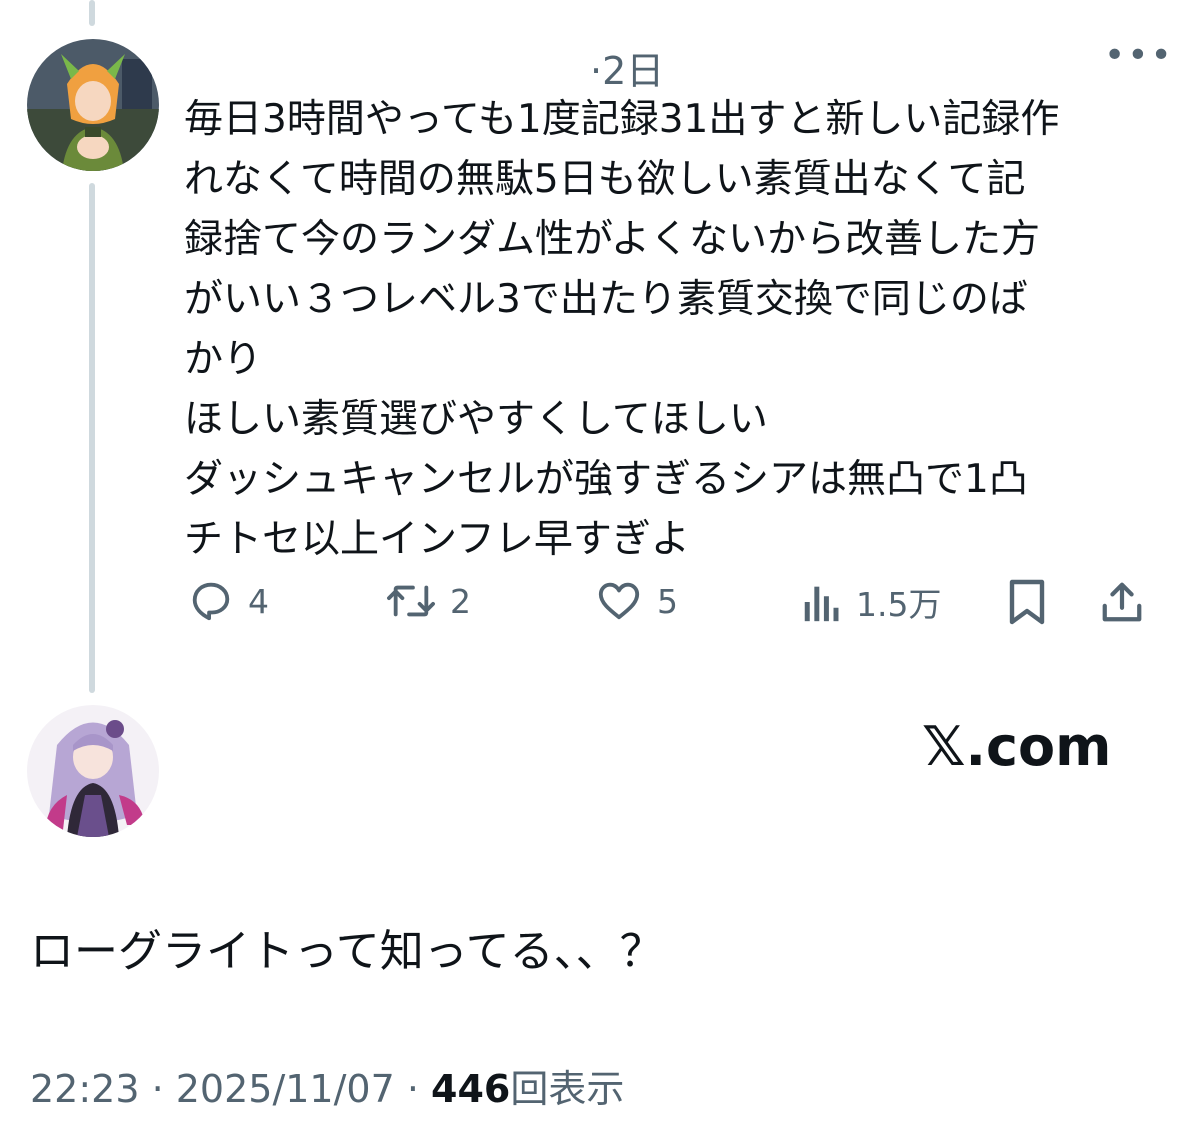  Describe the element at coordinates (347, 951) in the screenshot. I see `reply-text: ローグライトって知ってる、、？` at that location.